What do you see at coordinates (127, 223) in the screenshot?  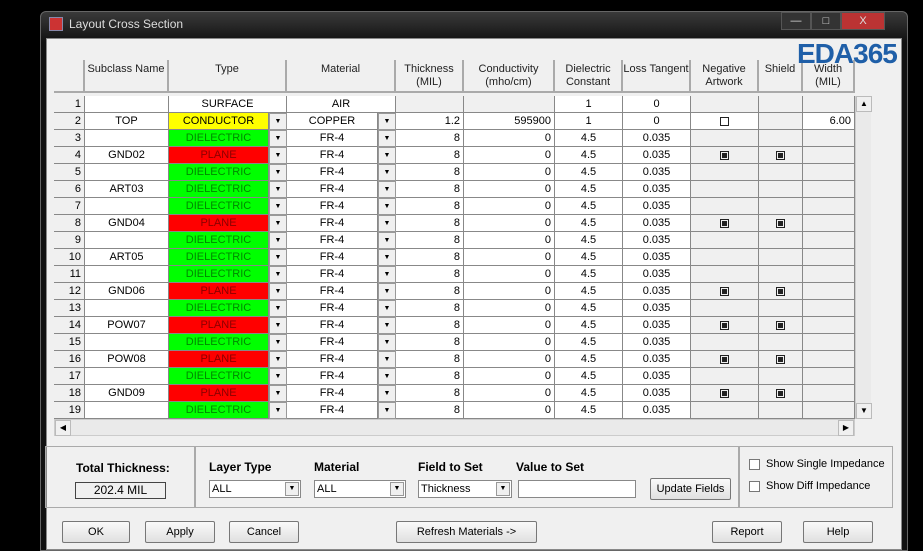 I see `subclass-name-cell: GND04` at bounding box center [127, 223].